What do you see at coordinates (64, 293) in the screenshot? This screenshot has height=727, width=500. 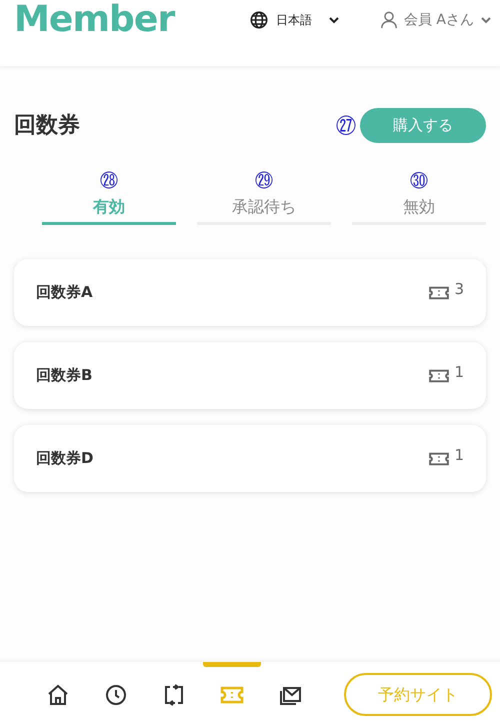 I see `ticket-name: 回数券A` at bounding box center [64, 293].